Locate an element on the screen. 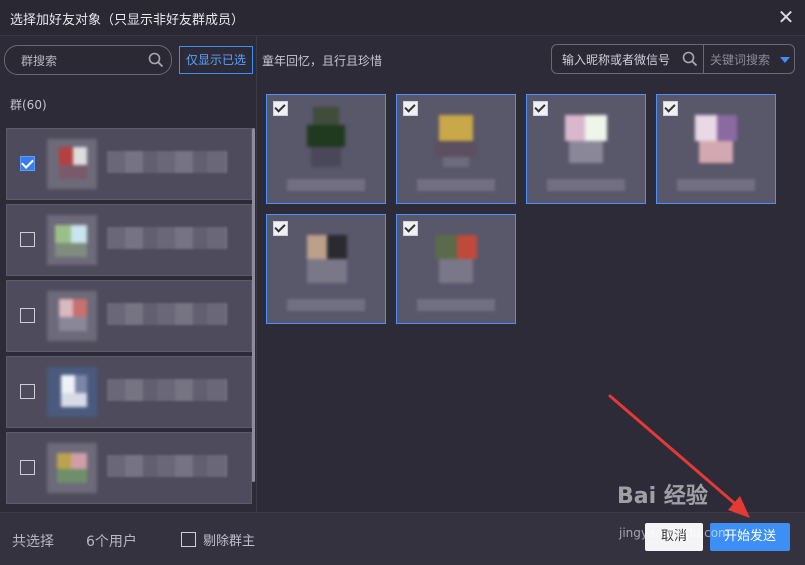 The image size is (805, 565). close-icon: ✕ is located at coordinates (786, 17).